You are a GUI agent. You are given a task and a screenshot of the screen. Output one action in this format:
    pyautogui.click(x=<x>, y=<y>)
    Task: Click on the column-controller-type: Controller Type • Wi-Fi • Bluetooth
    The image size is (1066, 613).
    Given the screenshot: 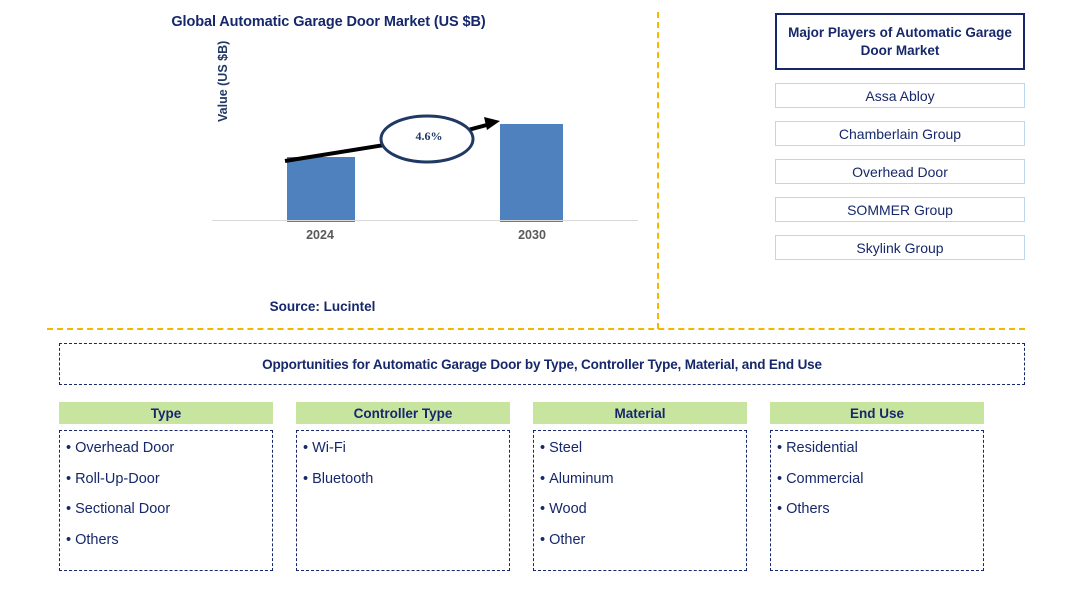 What is the action you would take?
    pyautogui.click(x=403, y=486)
    